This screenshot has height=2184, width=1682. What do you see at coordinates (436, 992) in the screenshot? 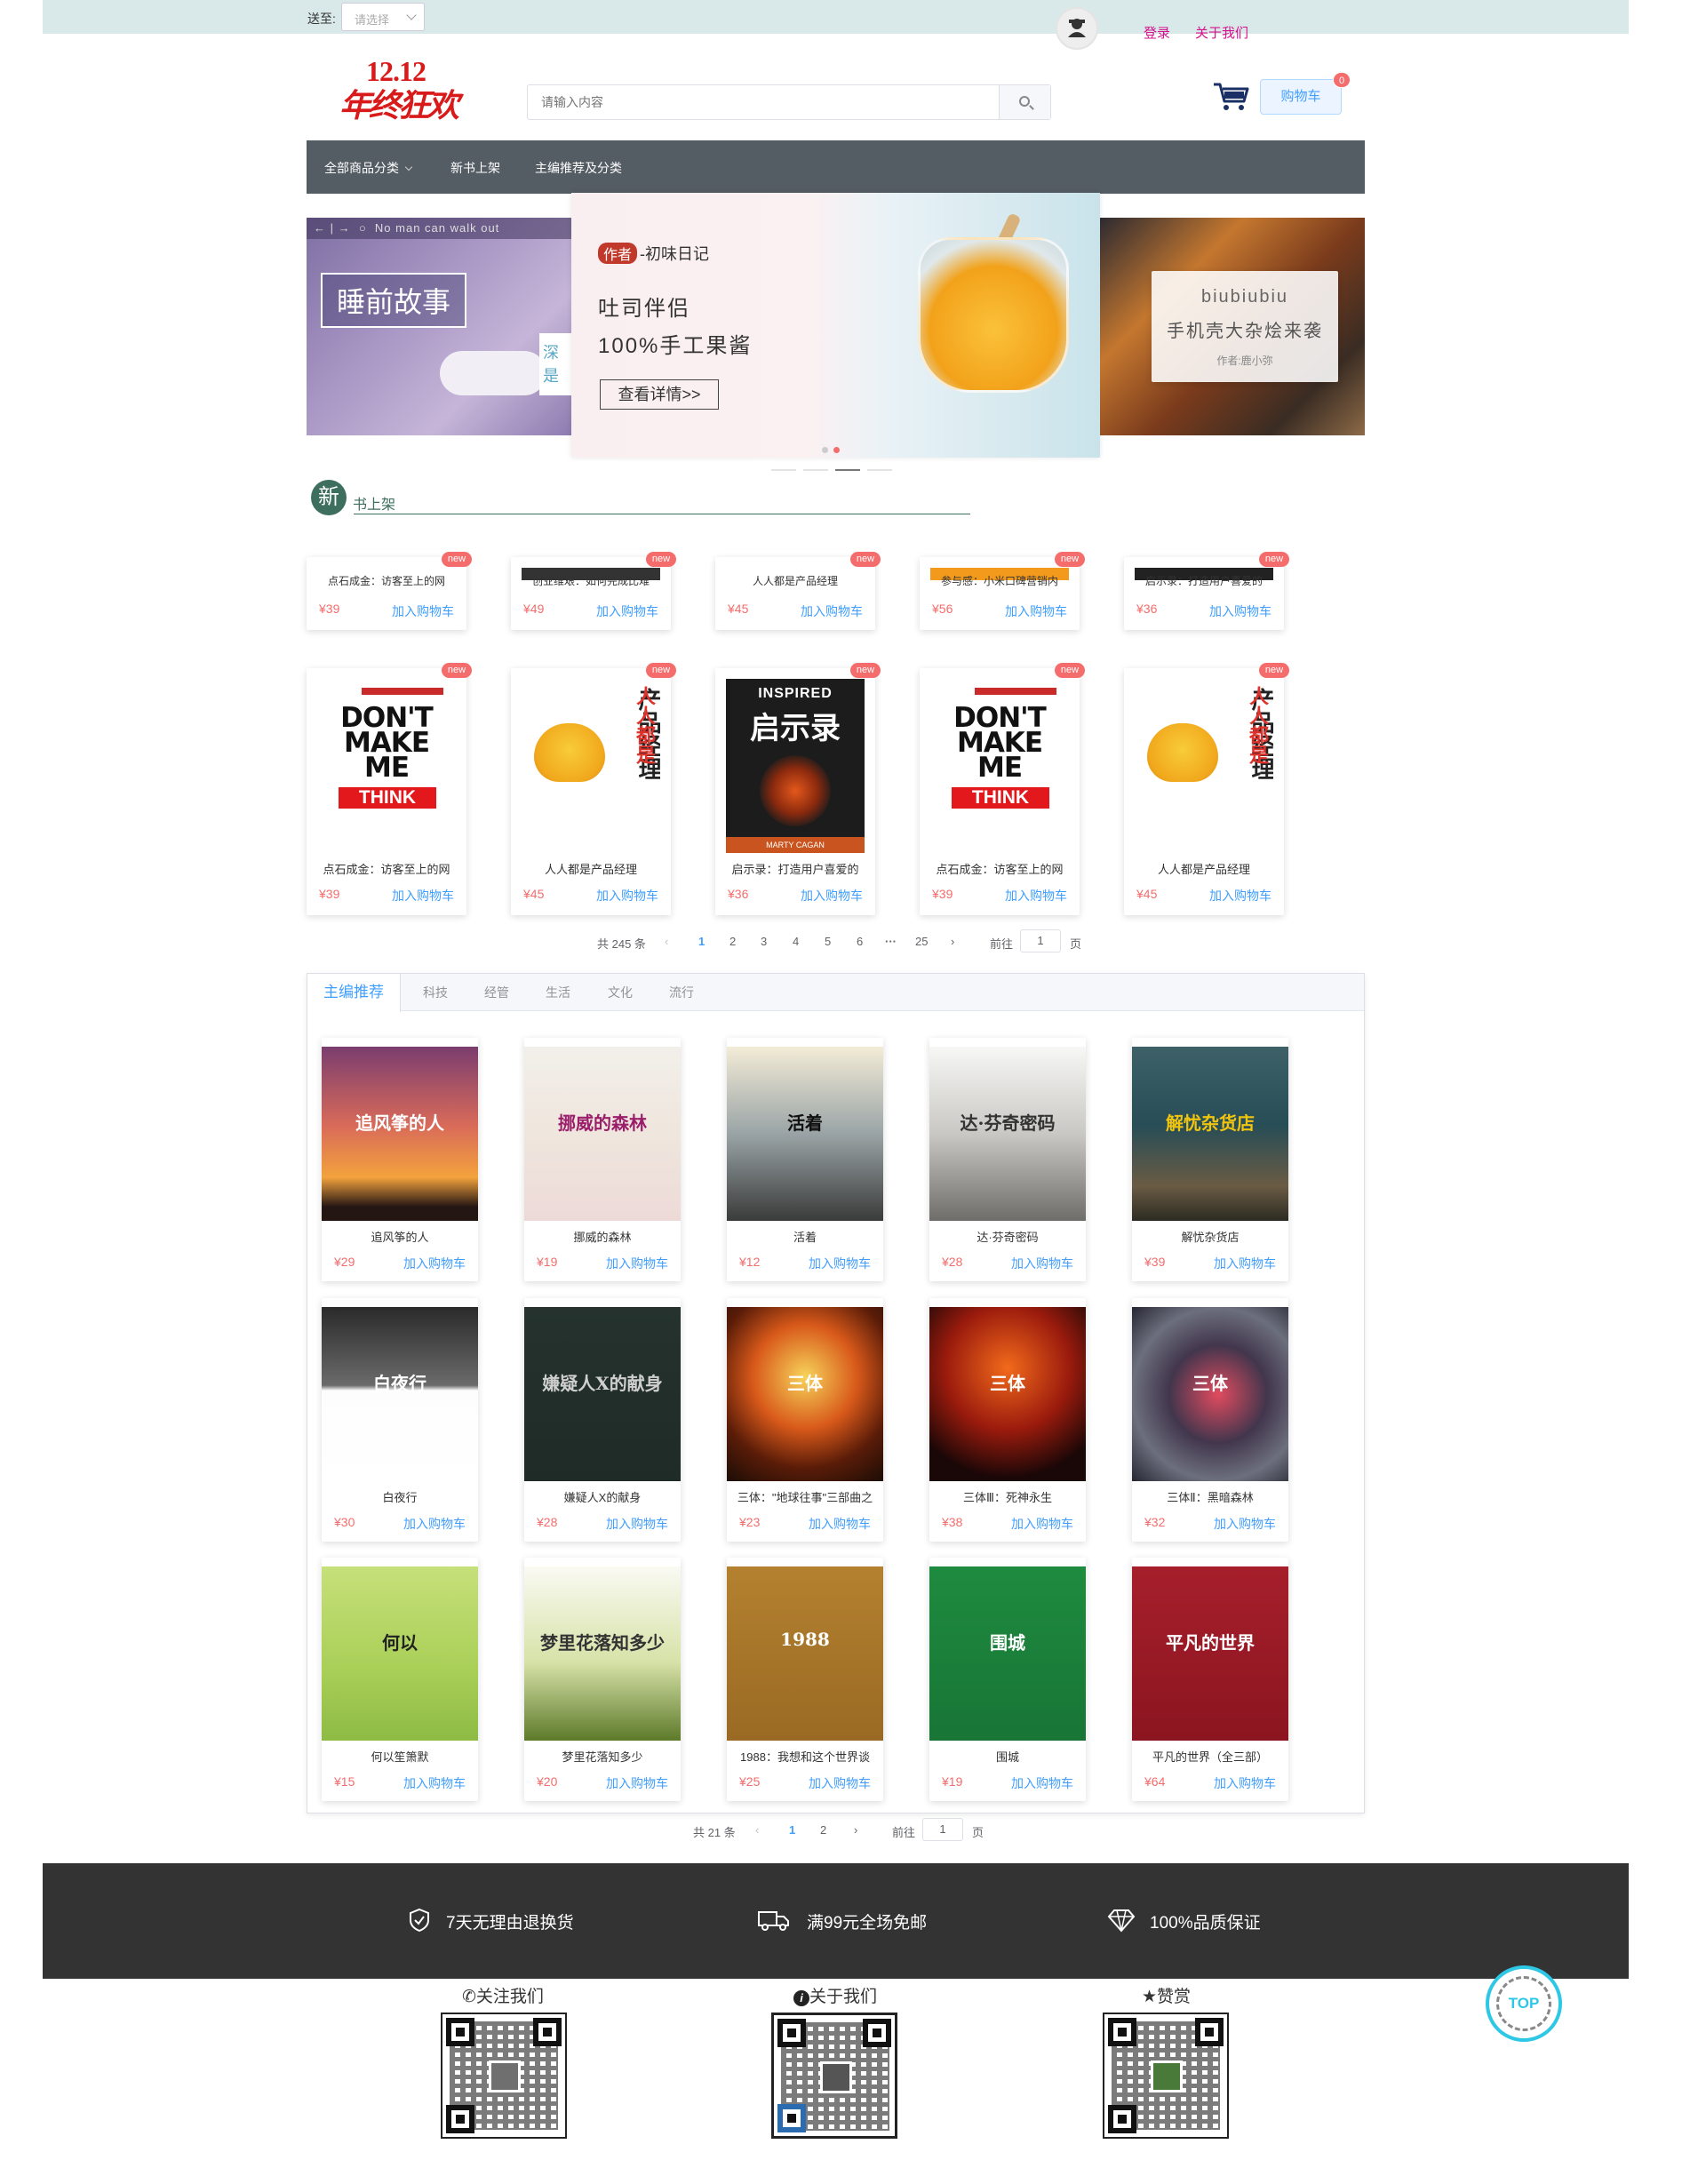
I see `tab-tech: 科技` at bounding box center [436, 992].